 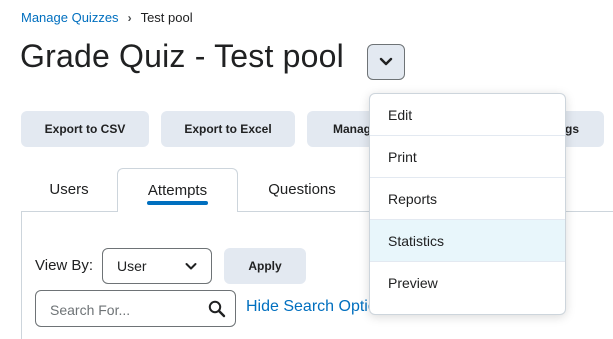 What do you see at coordinates (467, 115) in the screenshot?
I see `menu-item-edit: Edit` at bounding box center [467, 115].